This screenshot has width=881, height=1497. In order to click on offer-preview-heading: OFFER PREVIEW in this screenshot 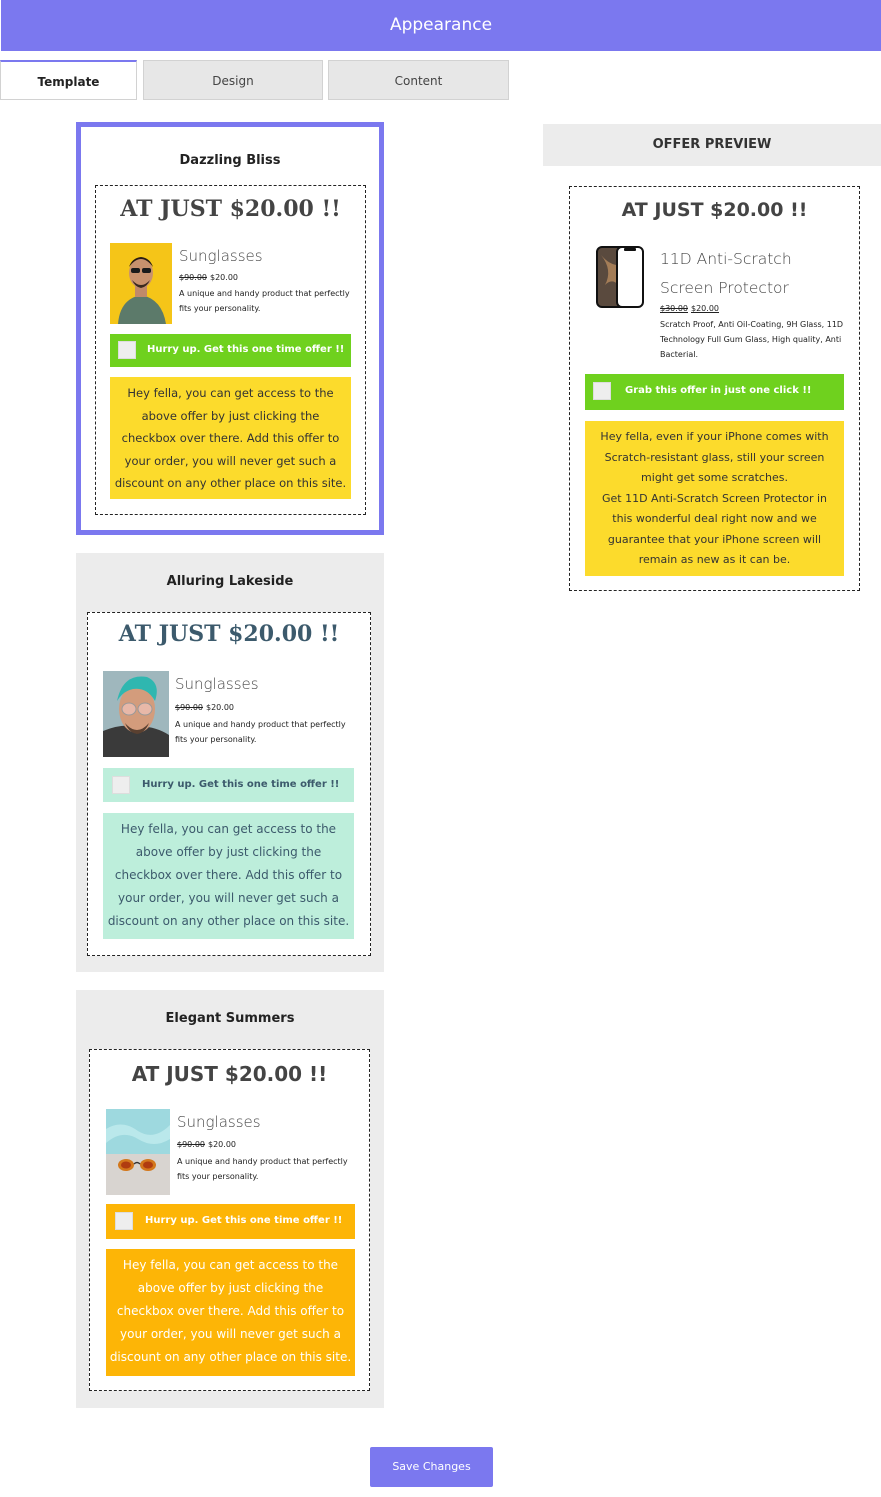, I will do `click(712, 145)`.